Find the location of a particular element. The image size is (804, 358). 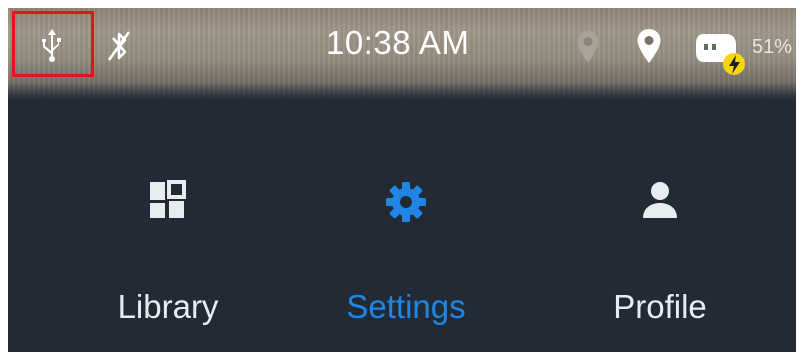

usb-icon is located at coordinates (52, 45).